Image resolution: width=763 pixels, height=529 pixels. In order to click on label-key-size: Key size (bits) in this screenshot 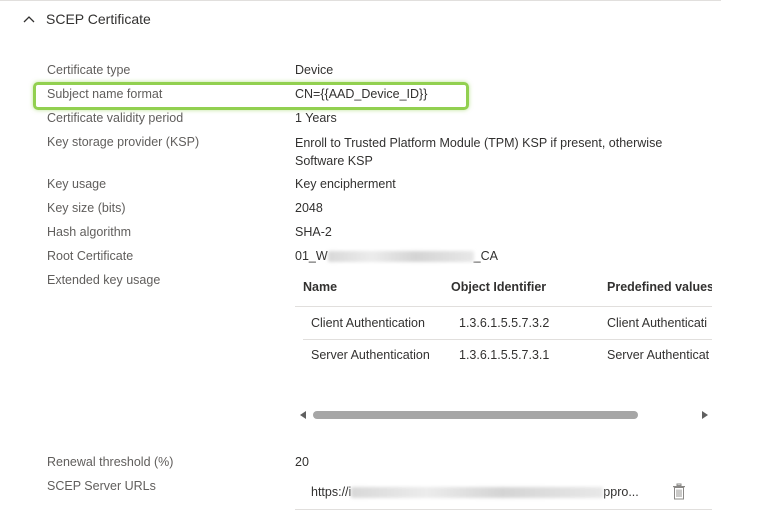, I will do `click(86, 208)`.